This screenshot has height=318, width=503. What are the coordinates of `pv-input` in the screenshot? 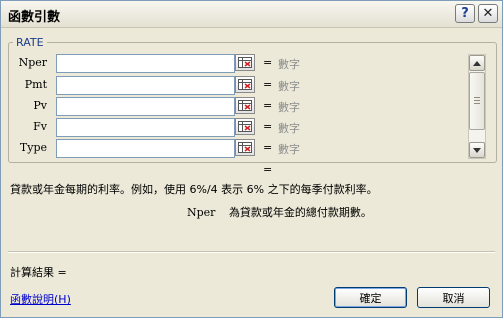 It's located at (145, 106).